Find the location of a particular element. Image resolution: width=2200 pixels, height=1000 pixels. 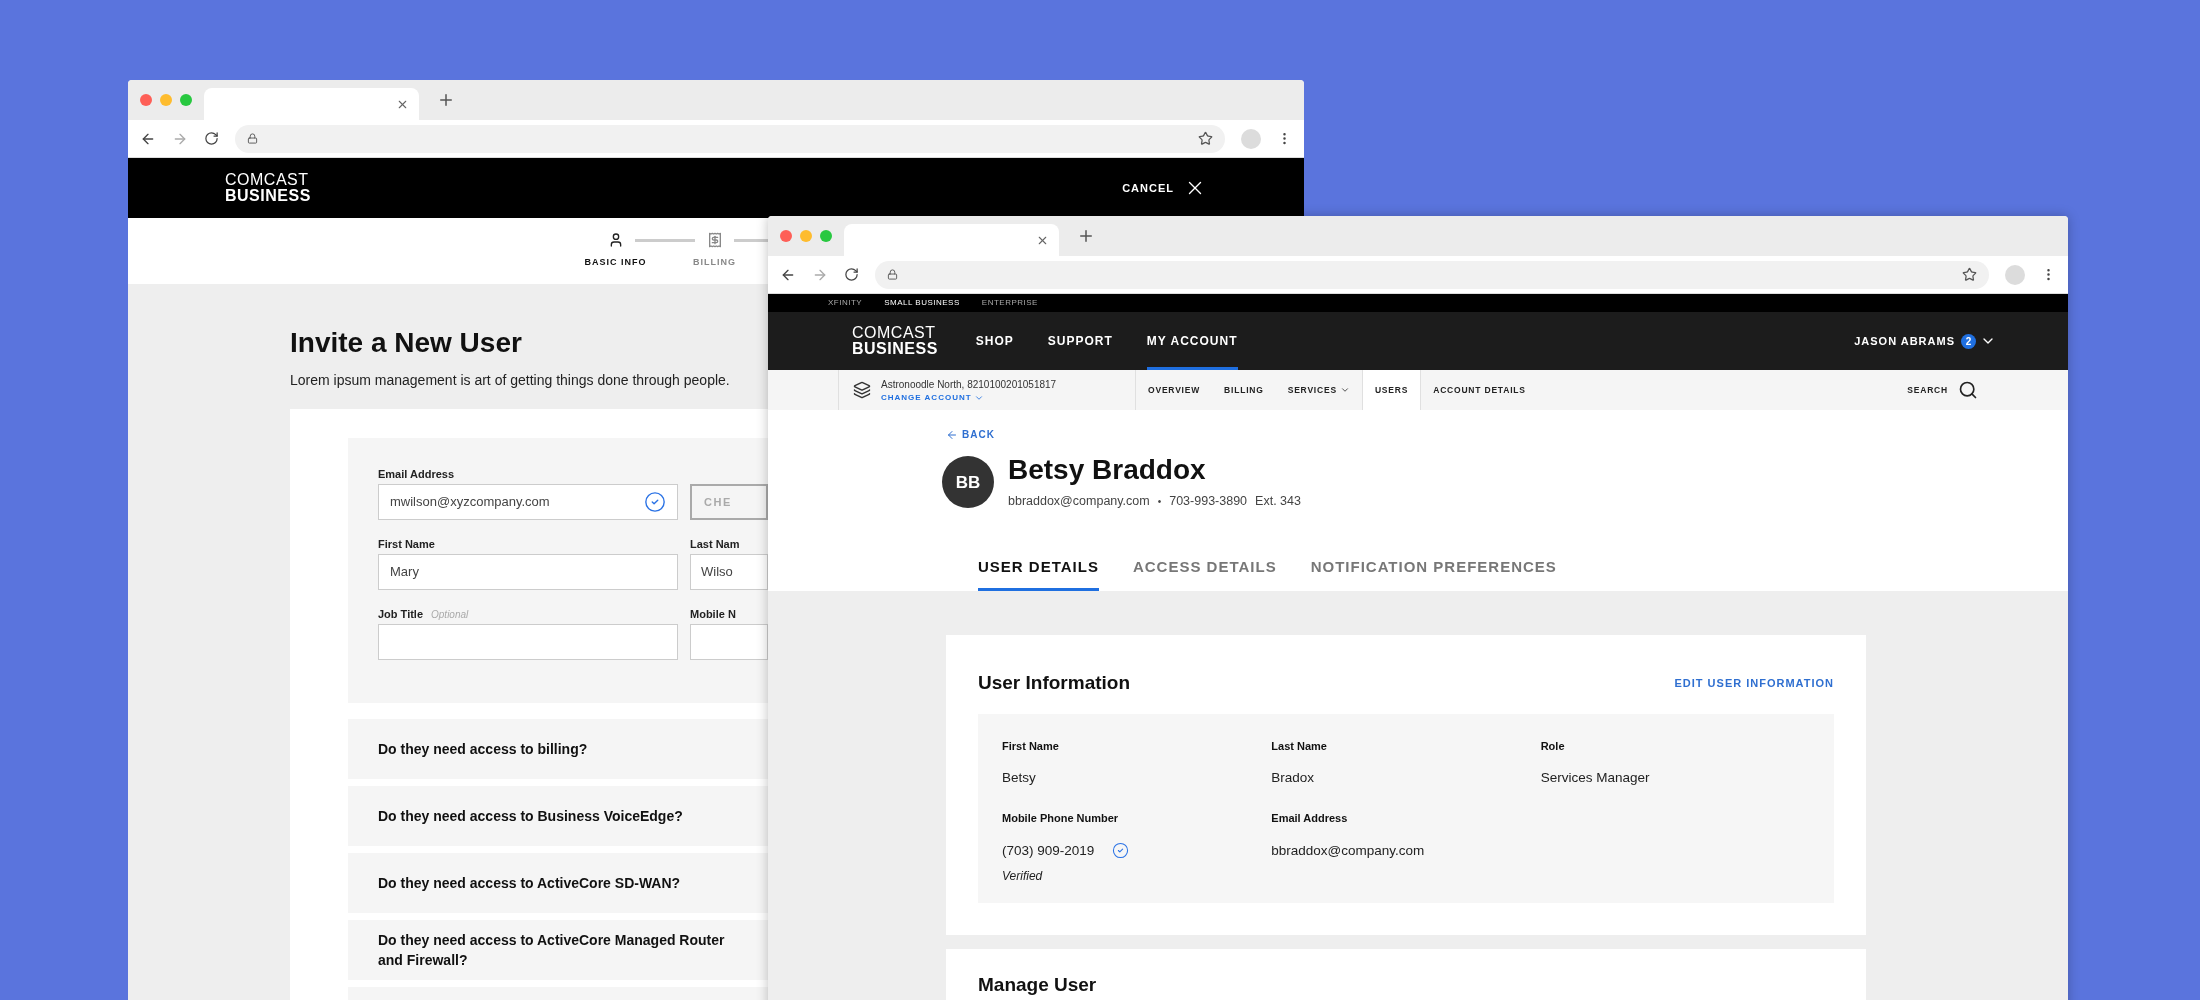

subnav-tab: BILLING is located at coordinates (1244, 390).